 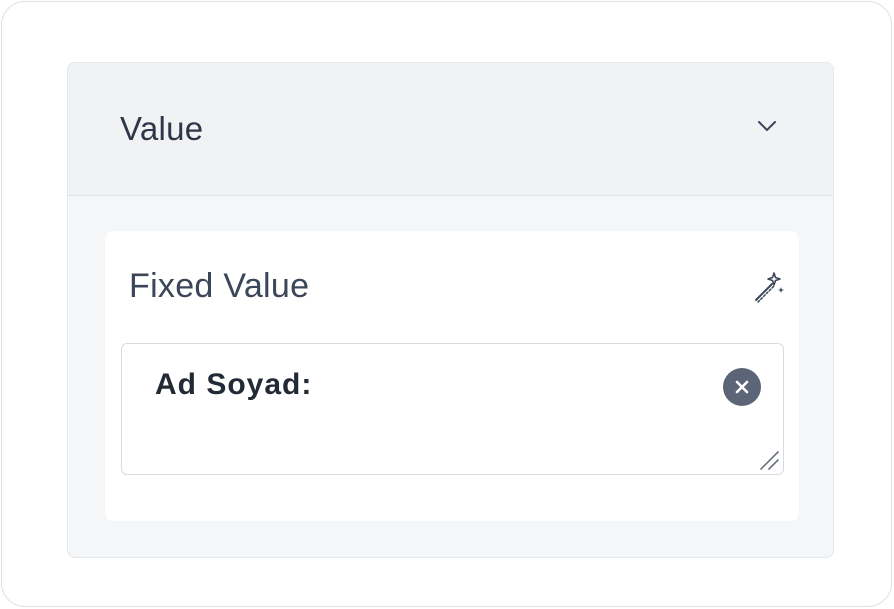 What do you see at coordinates (233, 385) in the screenshot?
I see `textarea-value: Ad Soyad:` at bounding box center [233, 385].